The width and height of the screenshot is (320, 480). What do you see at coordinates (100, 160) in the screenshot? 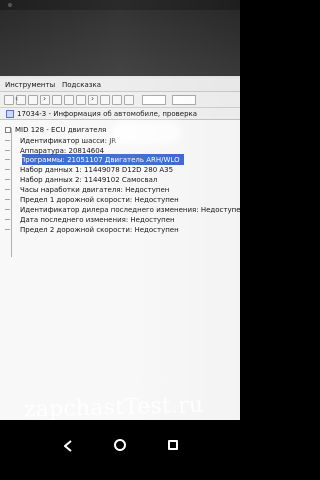
I see `tree-item-label: Программы: 21051107 Двигатель ARH/WLO` at bounding box center [100, 160].